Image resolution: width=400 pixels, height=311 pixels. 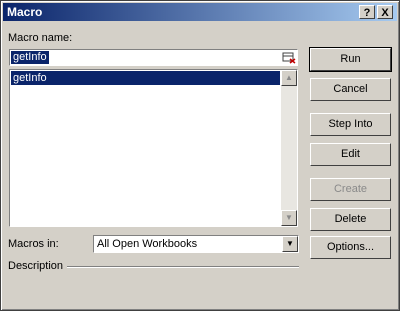 I want to click on macros-in-select: All Open Workbooks ▼, so click(x=196, y=244).